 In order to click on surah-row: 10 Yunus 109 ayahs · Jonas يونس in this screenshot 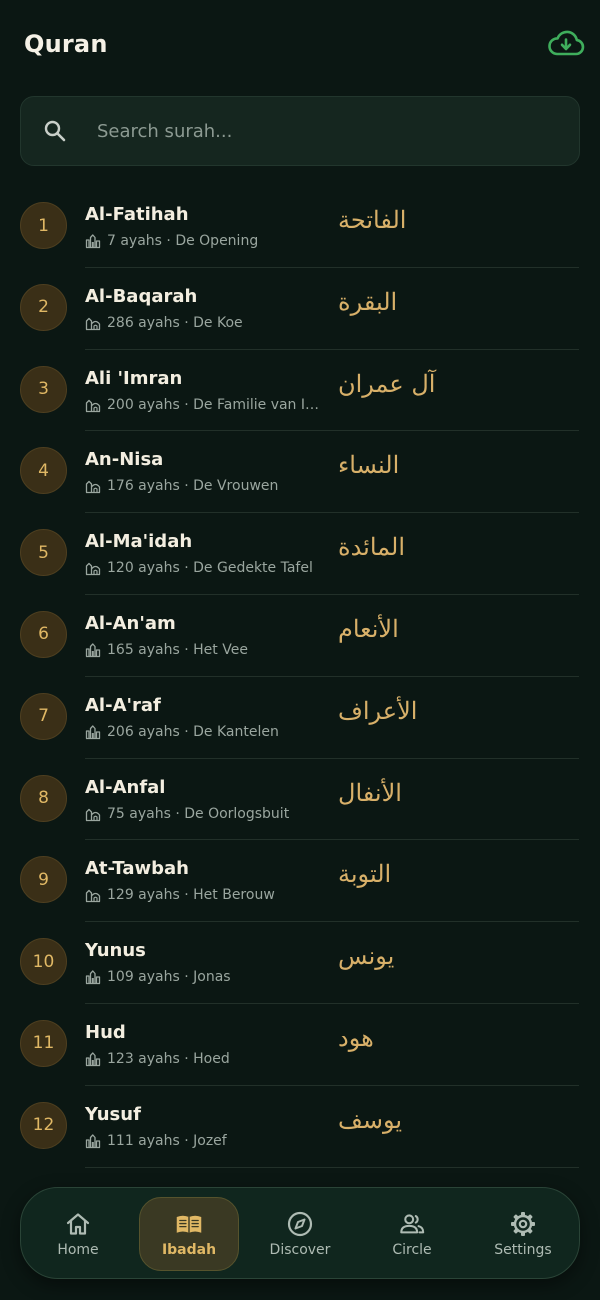, I will do `click(300, 963)`.